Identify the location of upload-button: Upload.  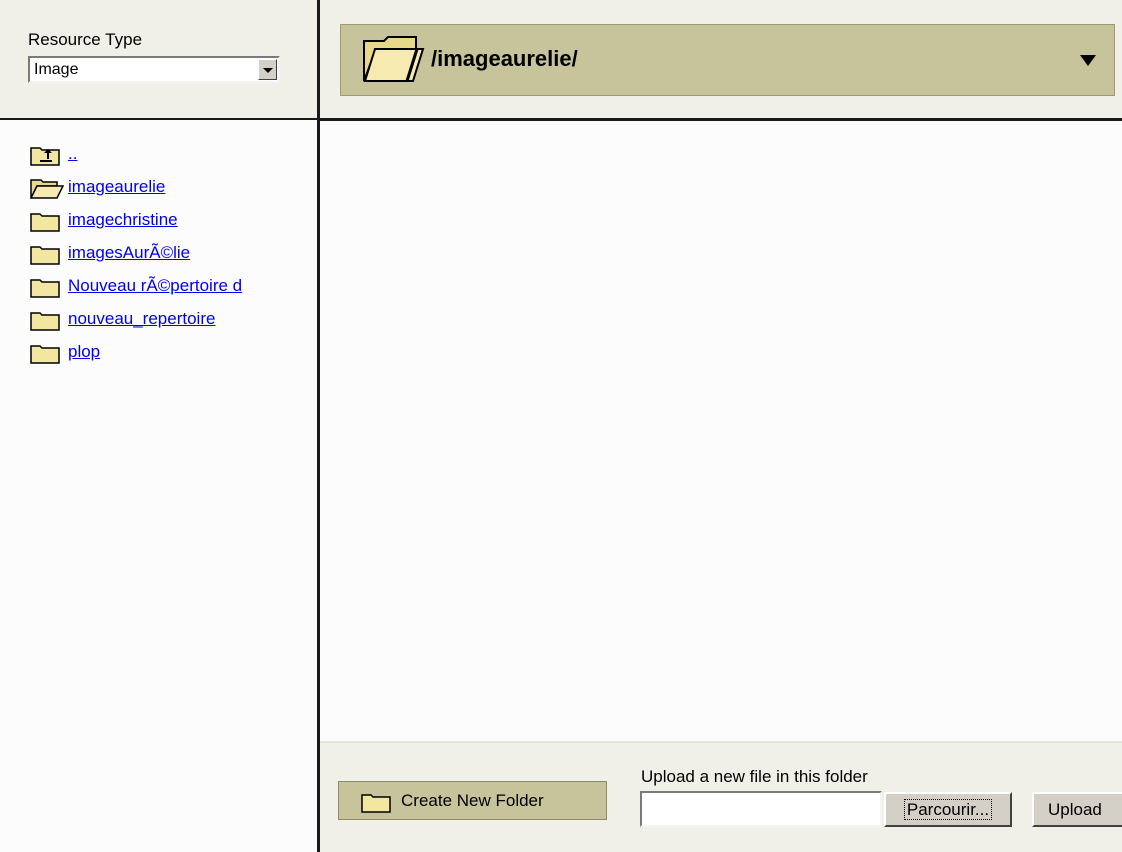
(1077, 809).